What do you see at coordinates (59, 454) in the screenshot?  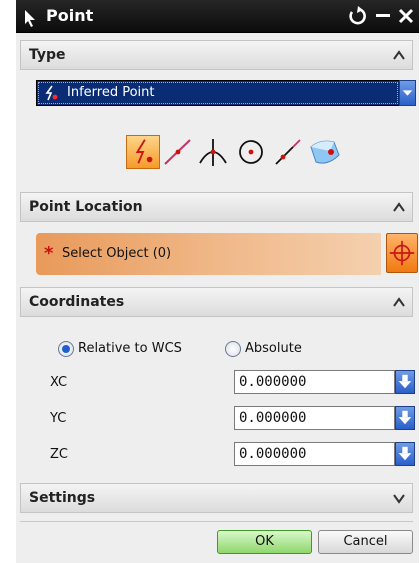 I see `zc-label: ZC` at bounding box center [59, 454].